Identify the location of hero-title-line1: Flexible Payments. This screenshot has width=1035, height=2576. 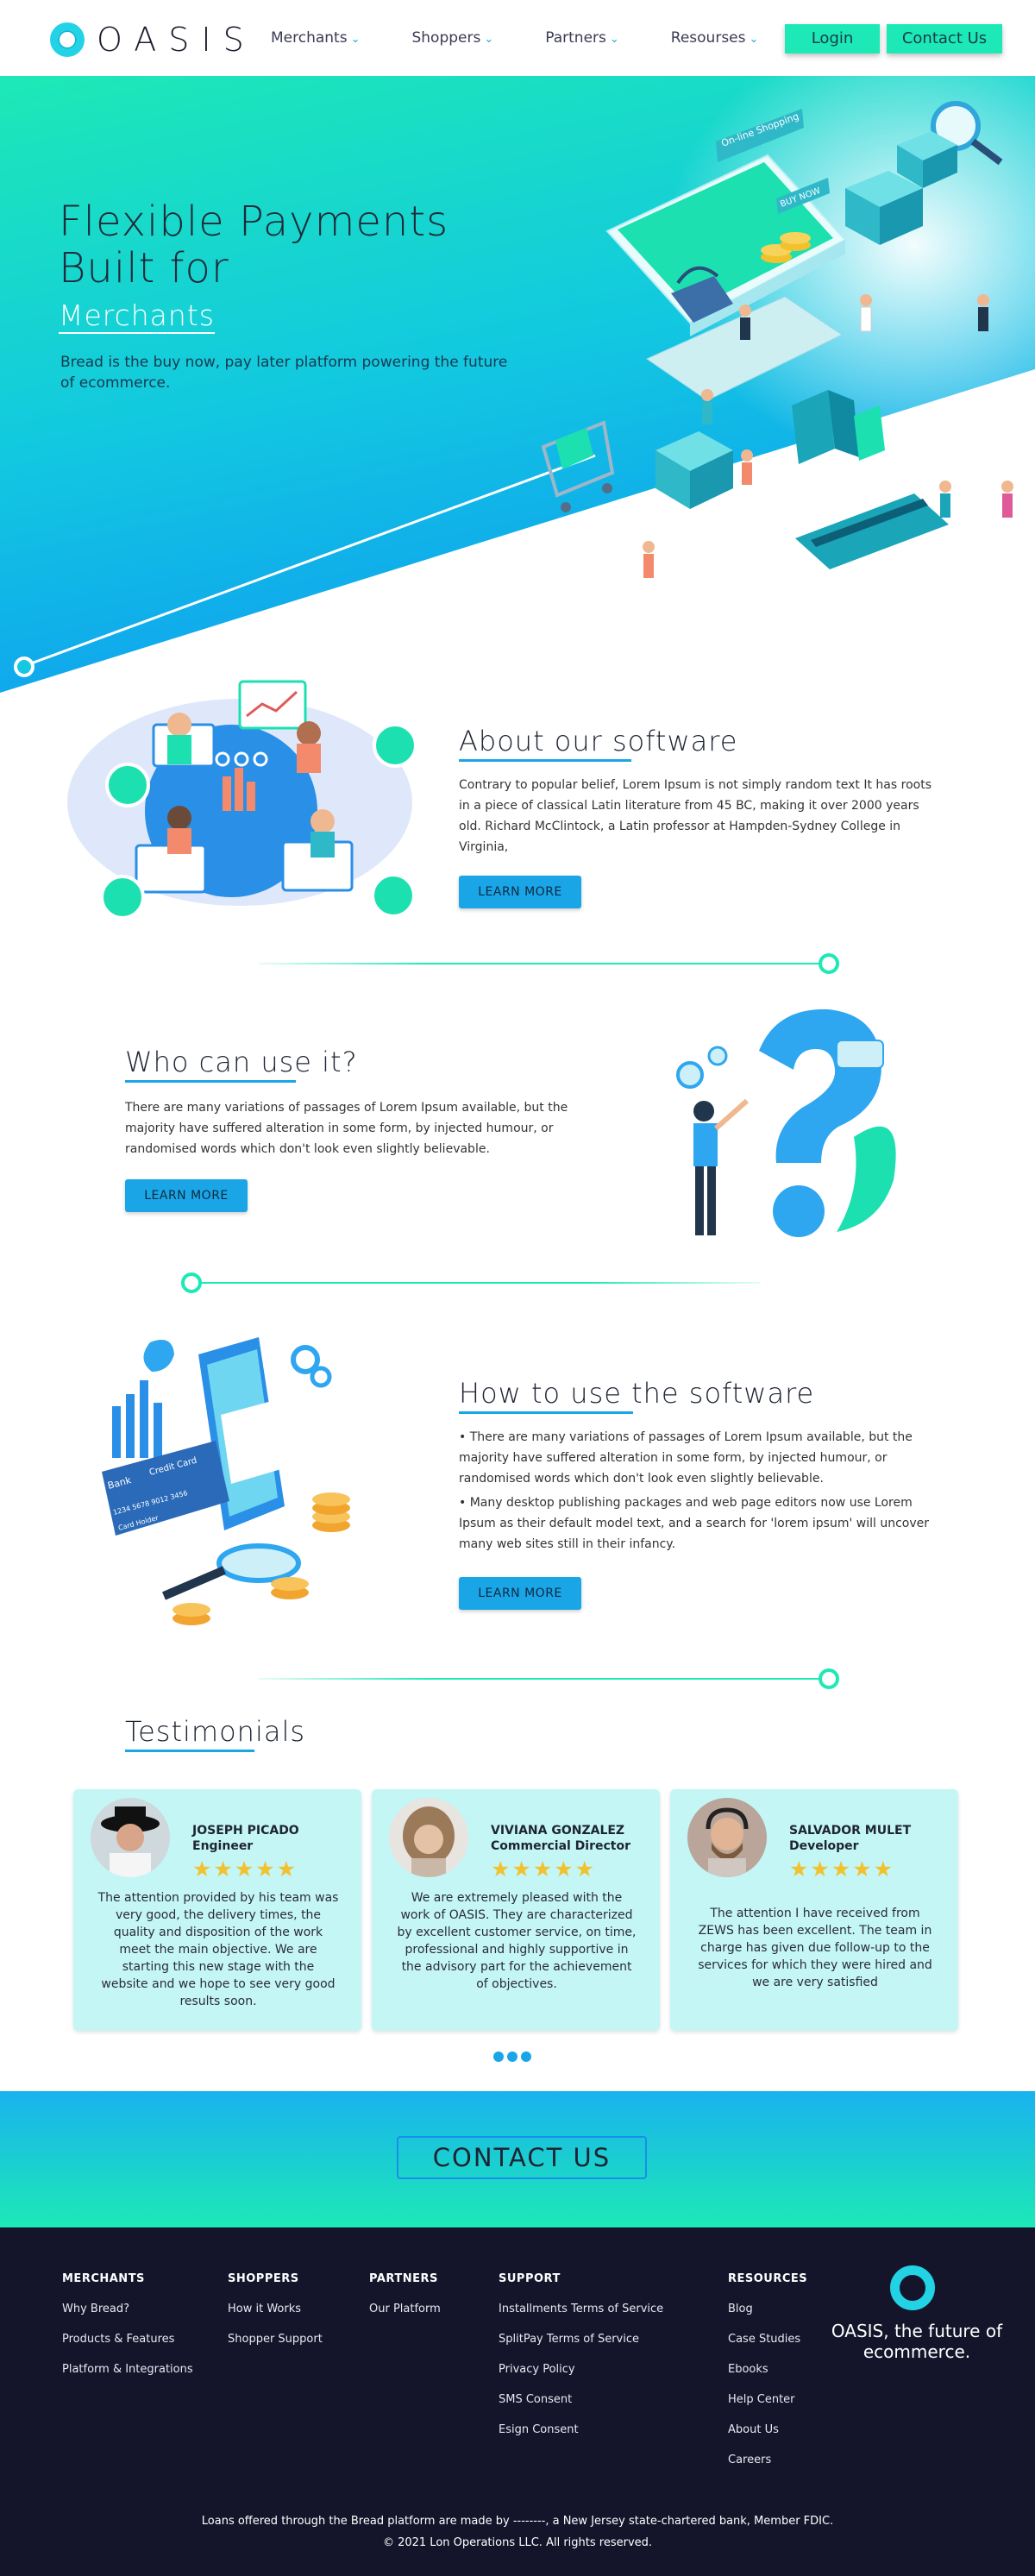
(254, 222).